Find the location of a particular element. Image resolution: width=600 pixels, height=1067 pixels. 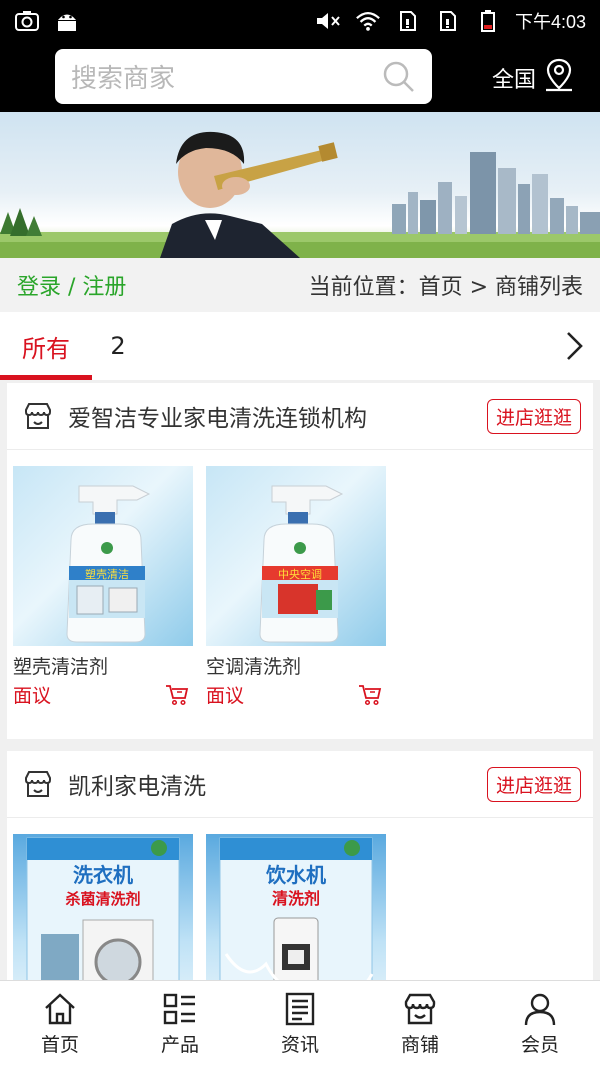

search-placeholder: 搜索商家 is located at coordinates (123, 79).